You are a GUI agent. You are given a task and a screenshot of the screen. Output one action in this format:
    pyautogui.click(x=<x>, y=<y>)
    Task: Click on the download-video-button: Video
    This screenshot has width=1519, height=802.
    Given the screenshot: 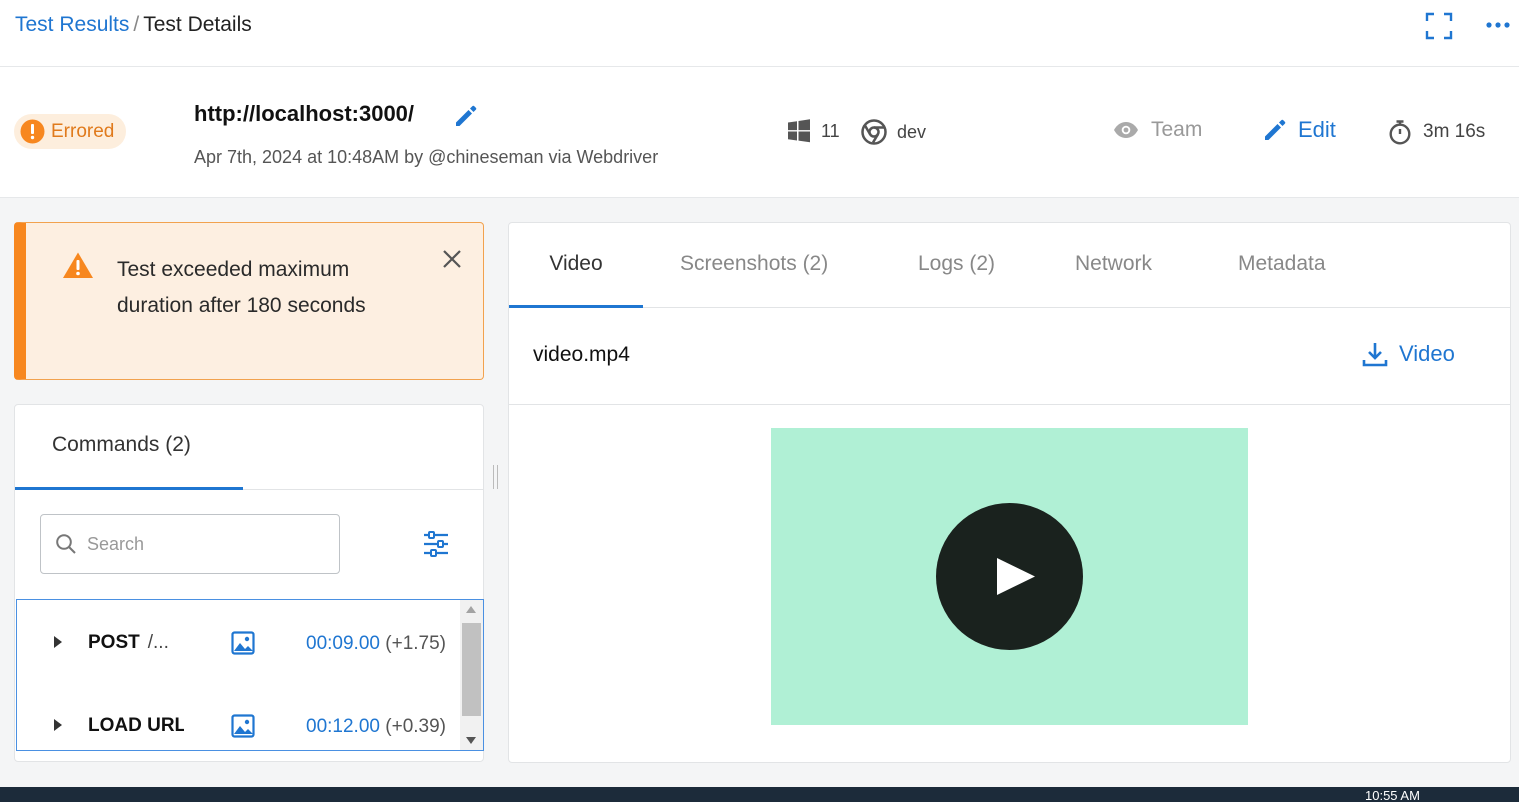 What is the action you would take?
    pyautogui.click(x=1408, y=354)
    